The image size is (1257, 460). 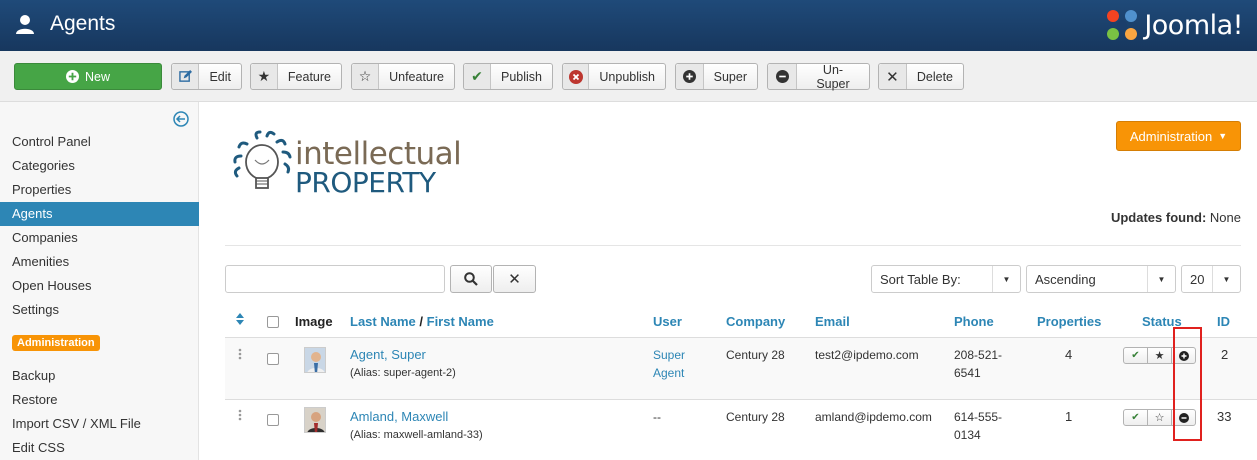 I want to click on column-properties: Properties, so click(x=1069, y=321).